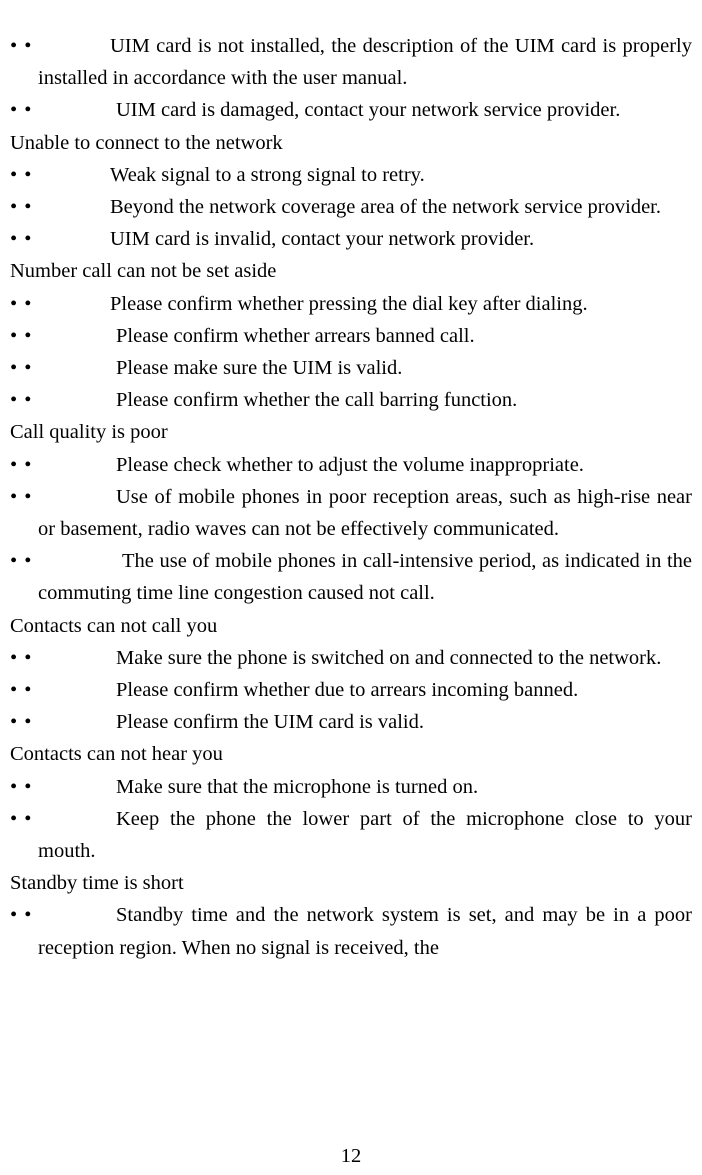 The image size is (702, 1175). I want to click on bullet-item-text: Please make sure the UIM is valid., so click(259, 368).